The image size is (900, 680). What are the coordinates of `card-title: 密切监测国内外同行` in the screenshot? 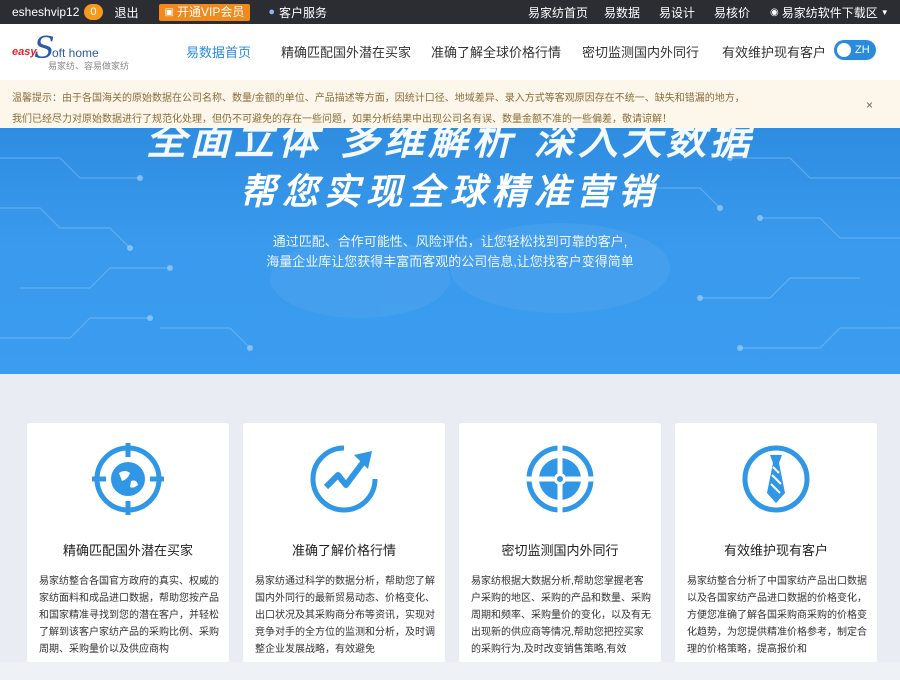 It's located at (560, 550).